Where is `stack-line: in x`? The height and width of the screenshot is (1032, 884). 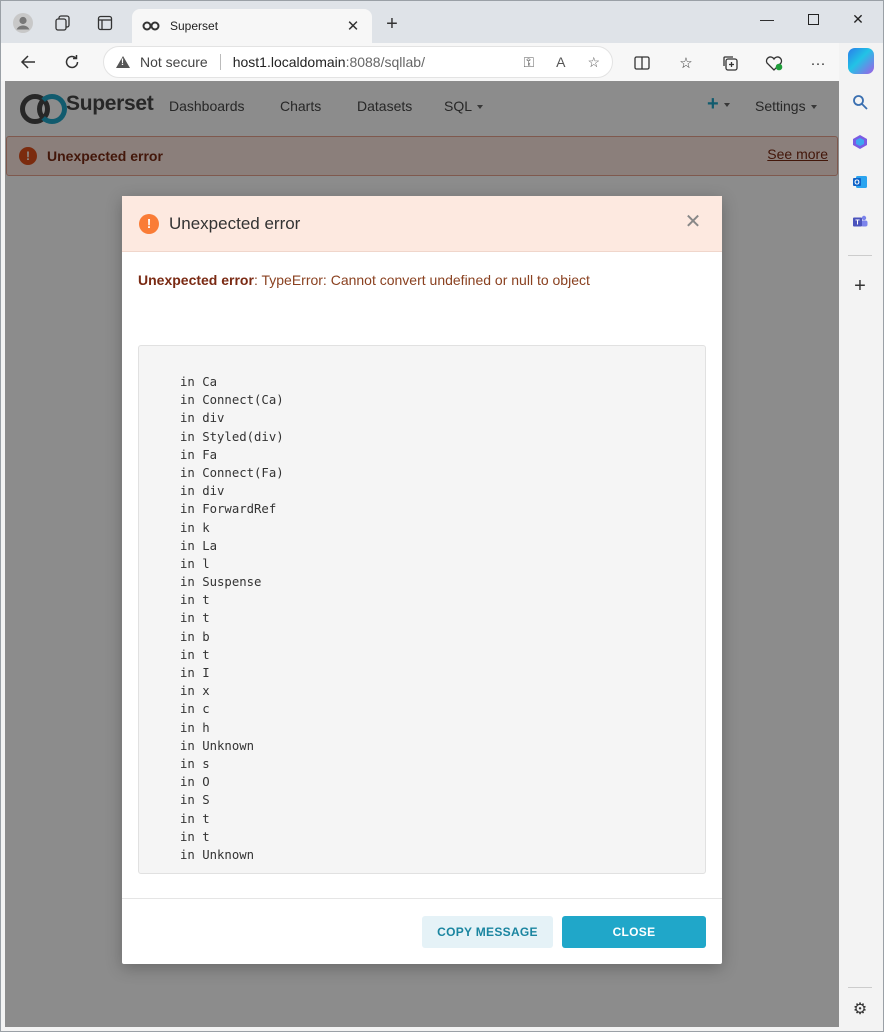
stack-line: in x is located at coordinates (195, 691).